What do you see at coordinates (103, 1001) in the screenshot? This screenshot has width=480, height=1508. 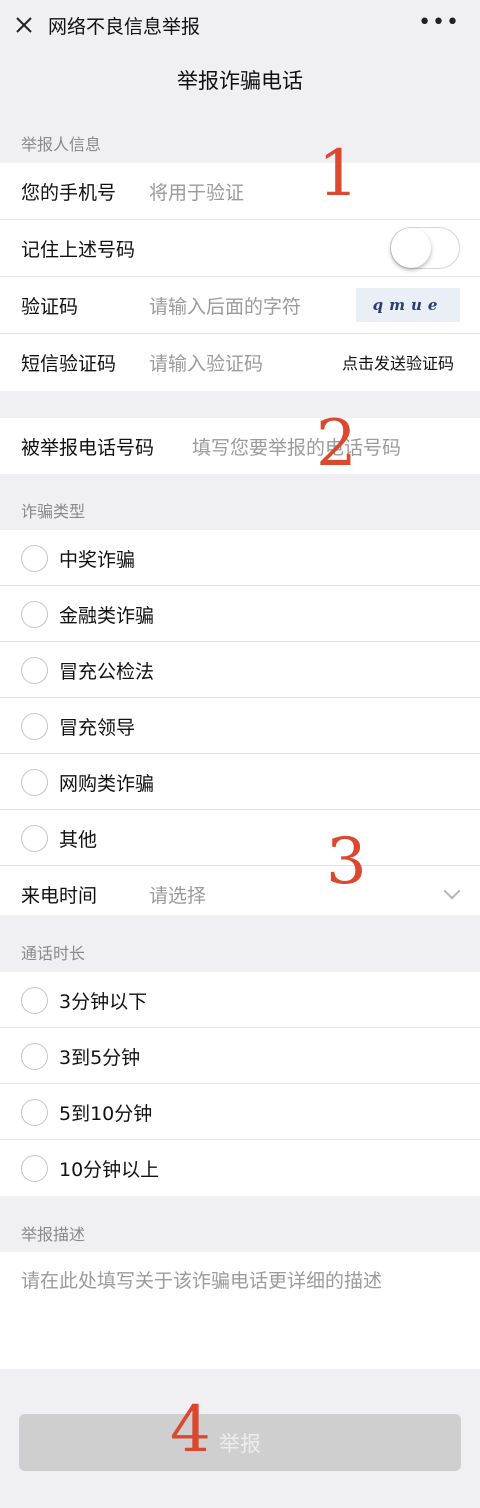 I see `duration-option-label: 3分钟以下` at bounding box center [103, 1001].